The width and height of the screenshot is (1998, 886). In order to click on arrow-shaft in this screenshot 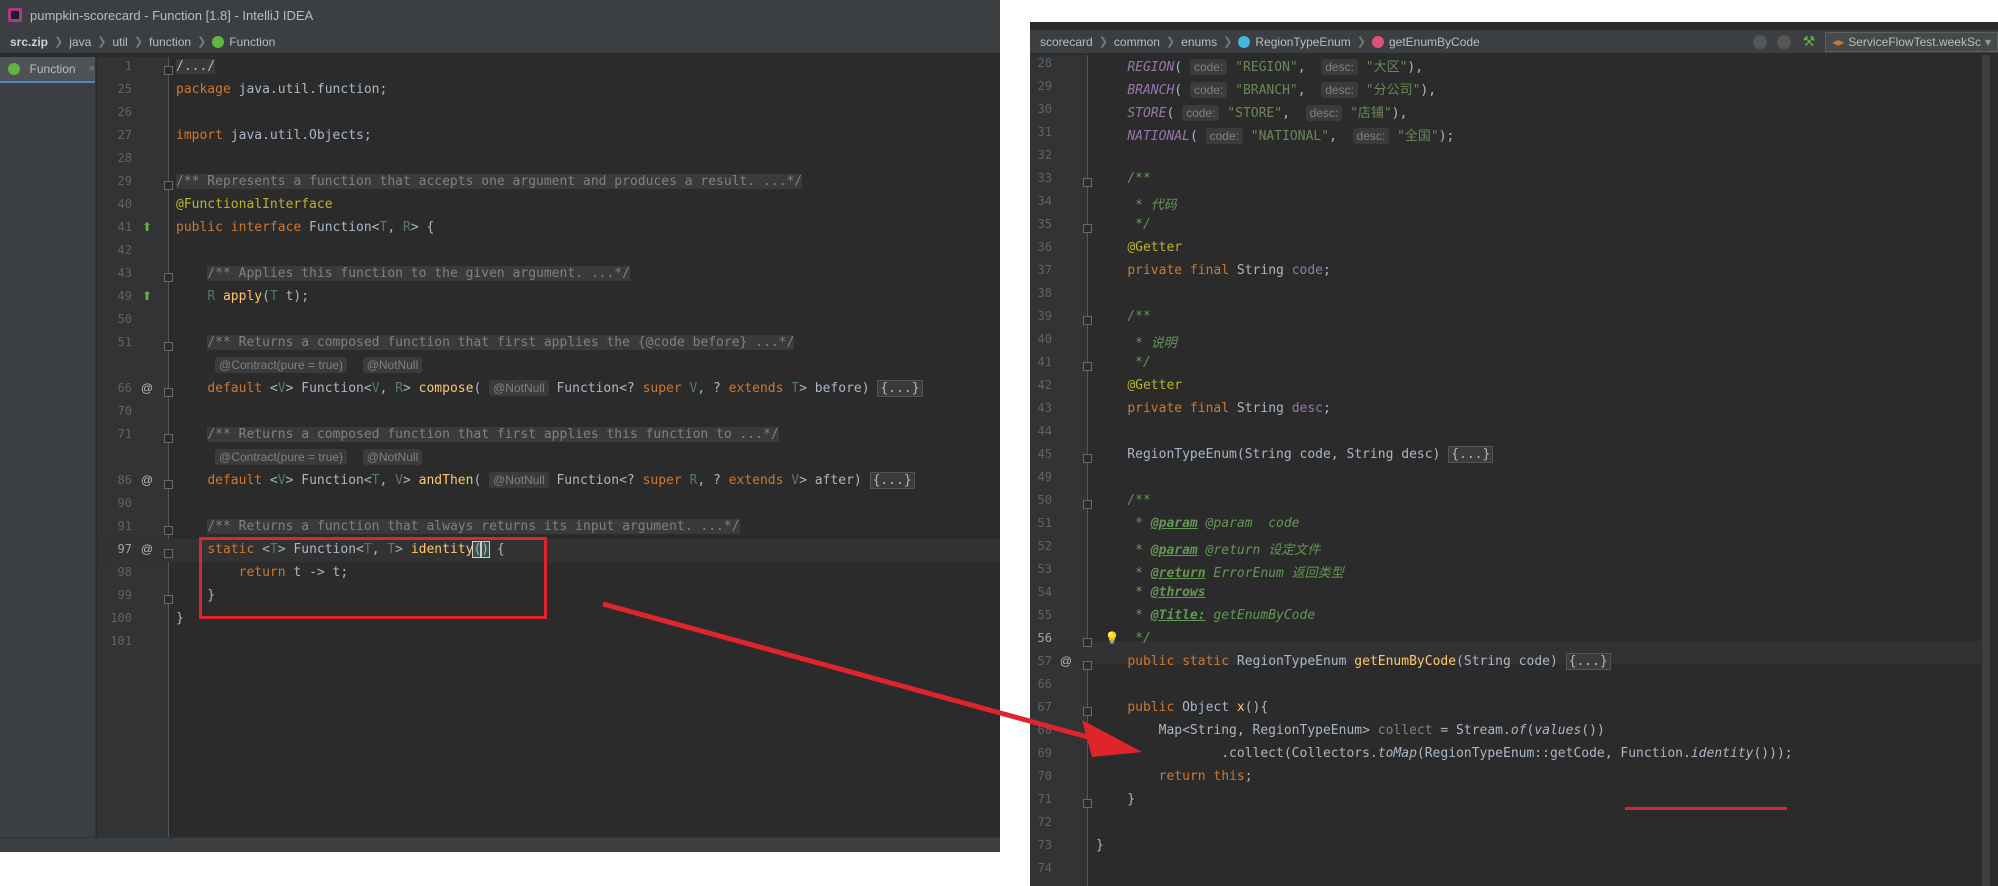, I will do `click(865, 676)`.